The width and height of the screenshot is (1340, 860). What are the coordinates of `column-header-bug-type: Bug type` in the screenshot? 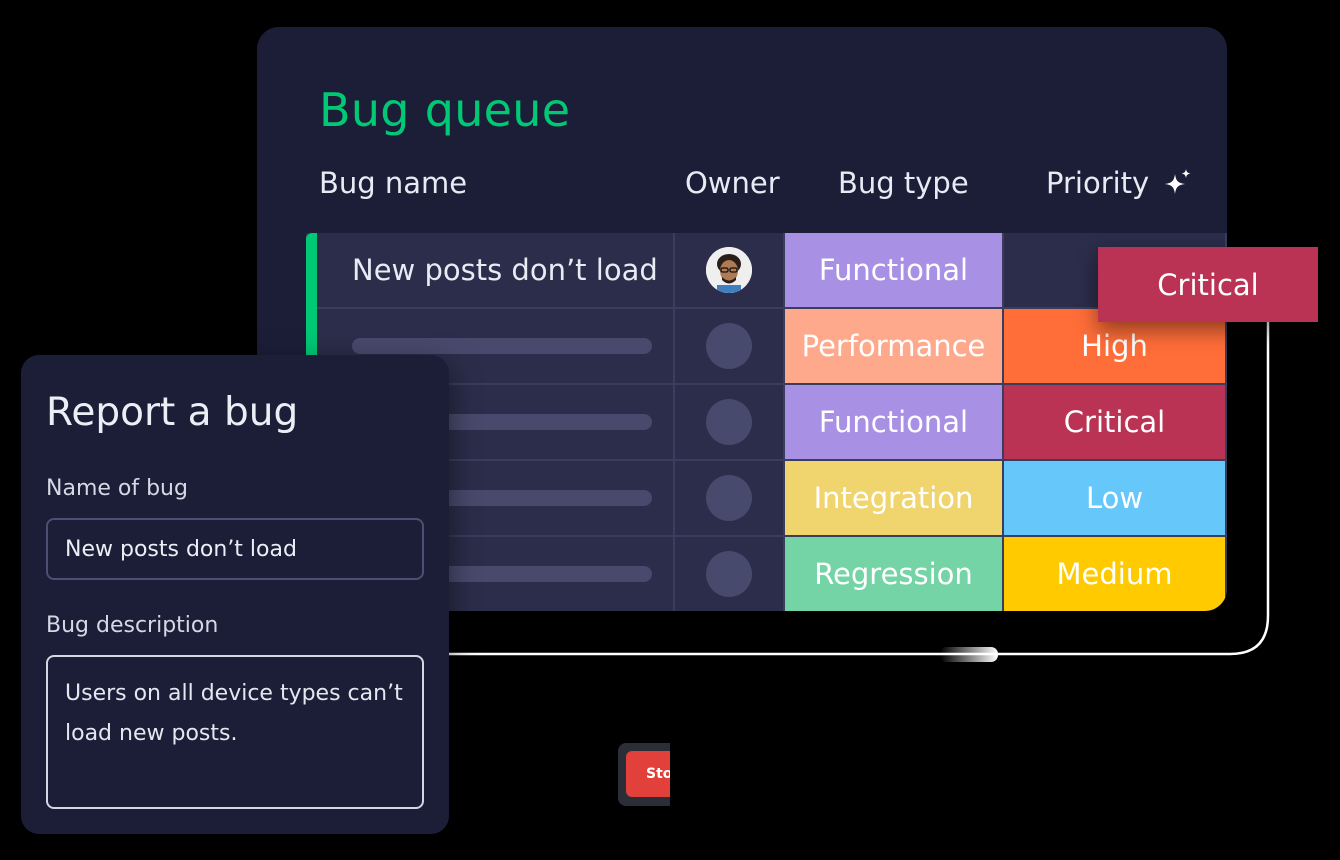 It's located at (903, 183).